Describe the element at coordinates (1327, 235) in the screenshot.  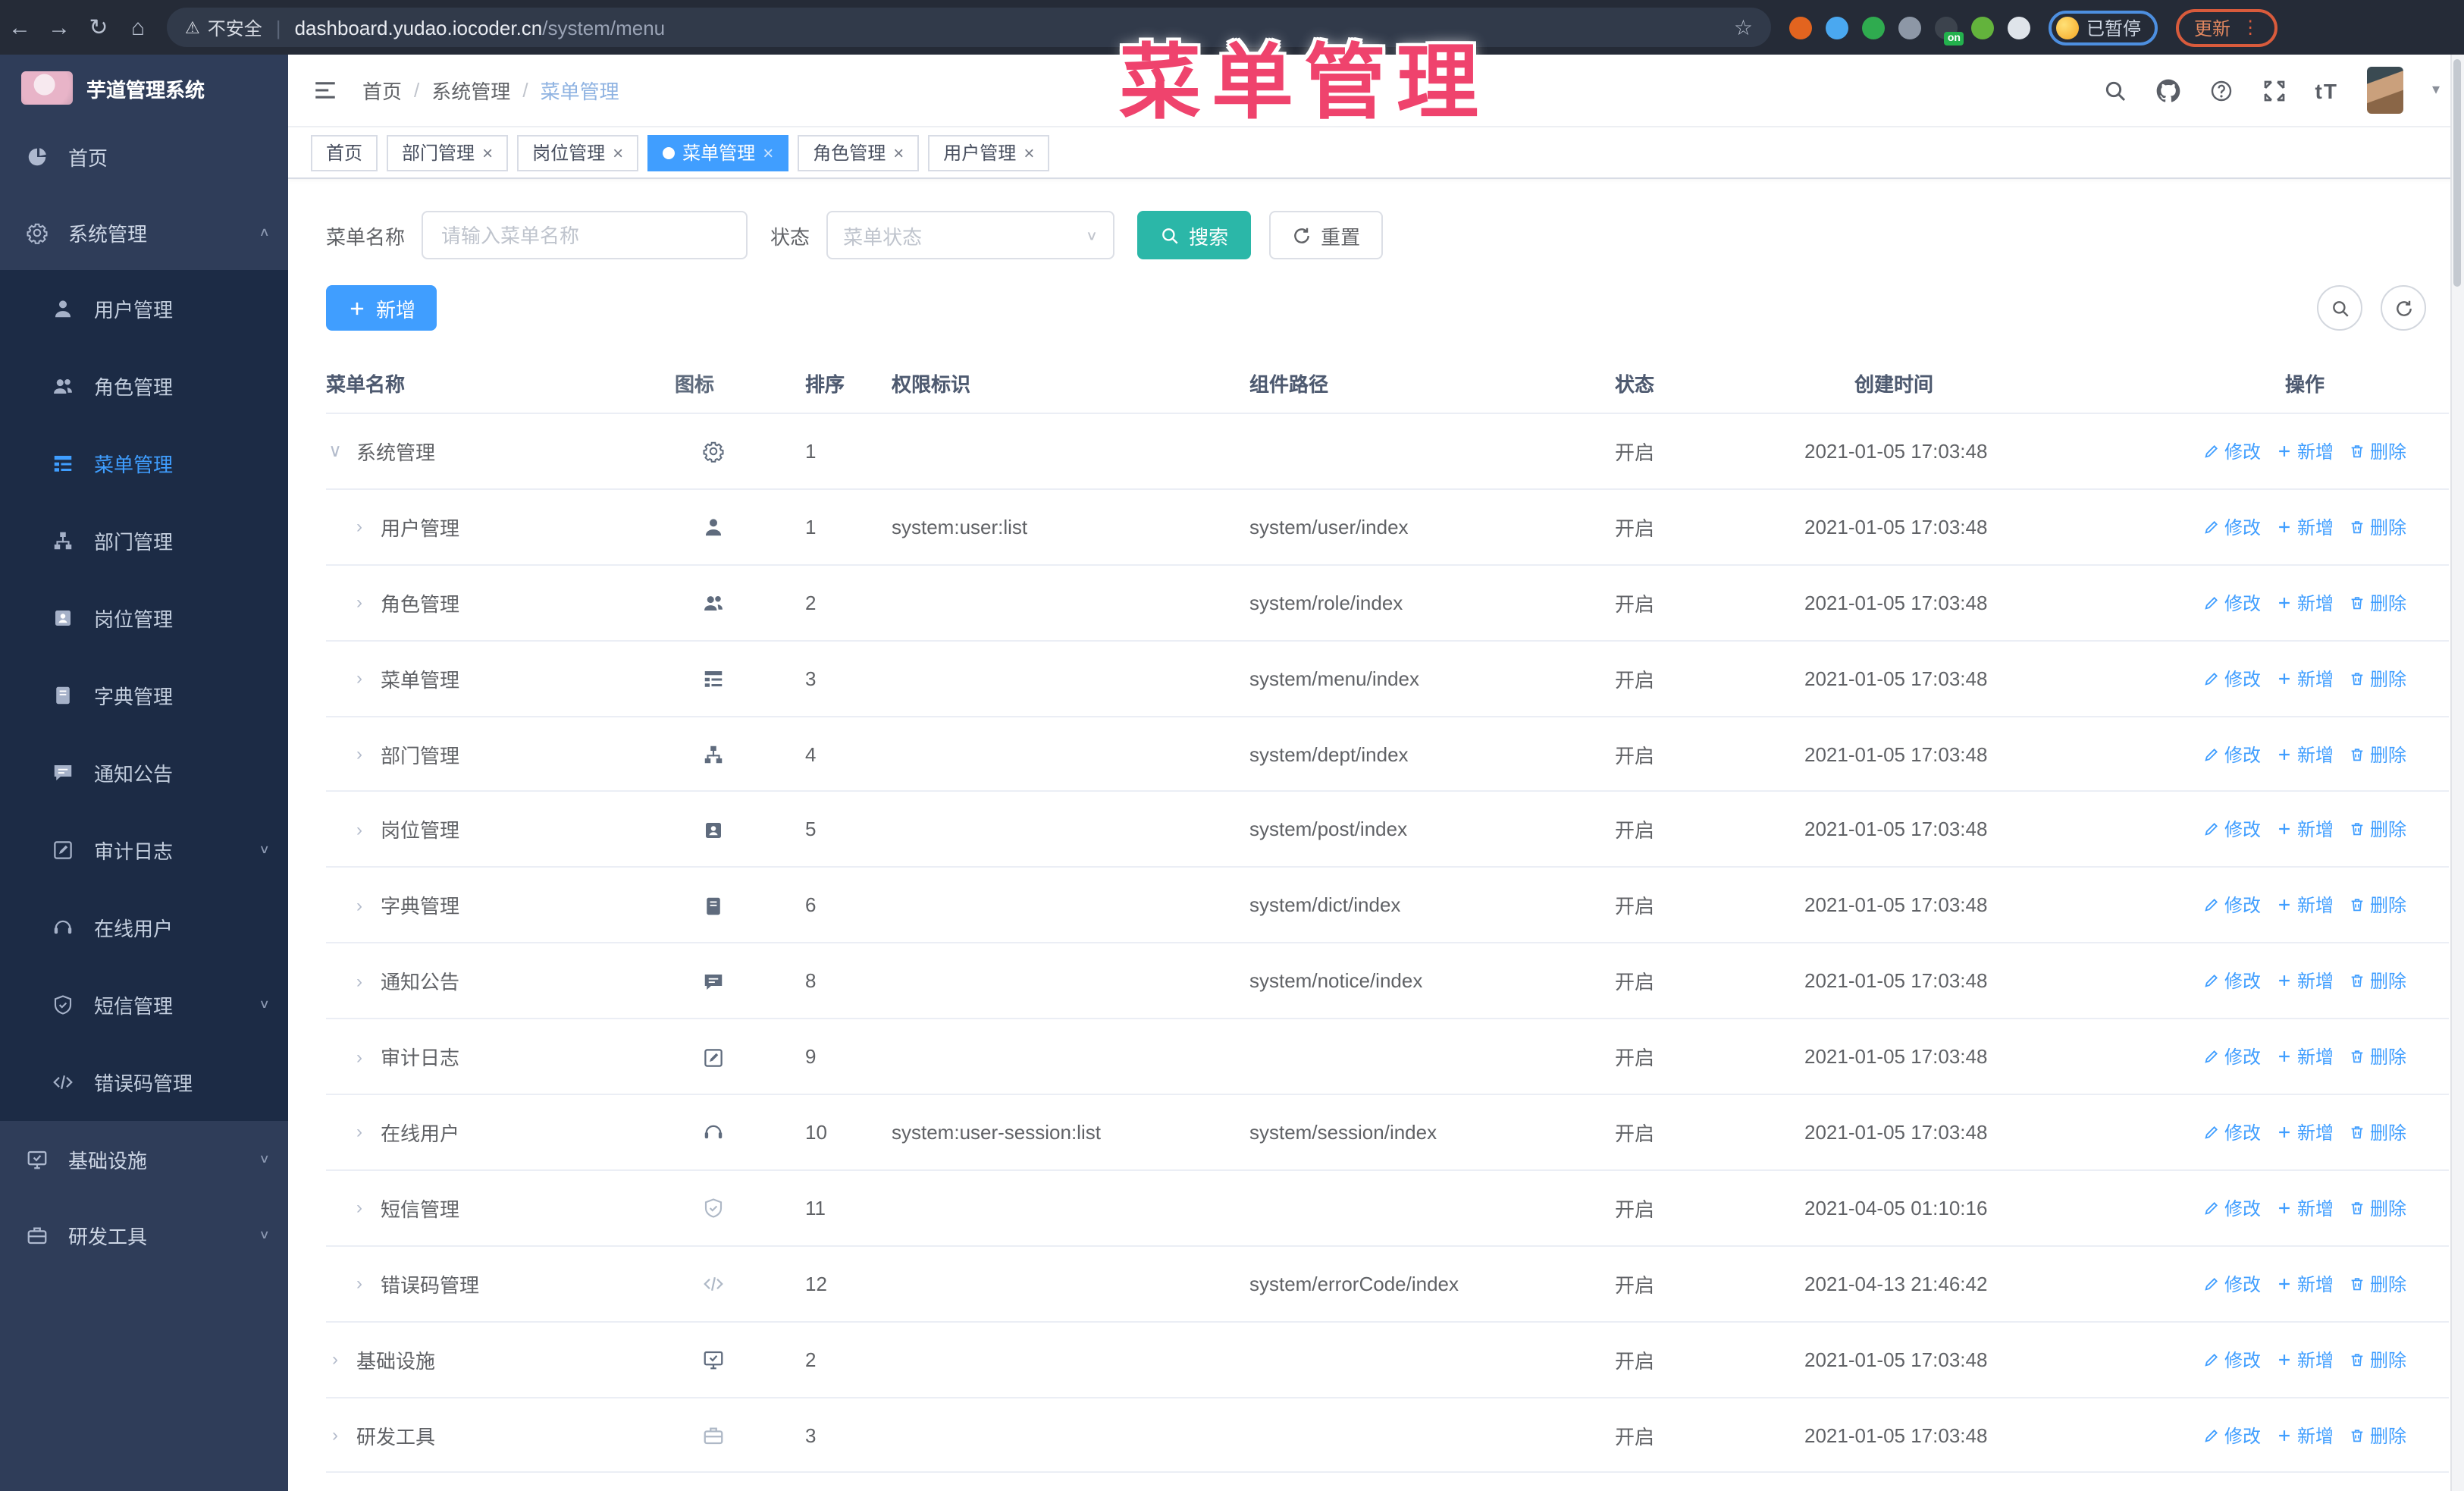
I see `reset-button: 重置` at that location.